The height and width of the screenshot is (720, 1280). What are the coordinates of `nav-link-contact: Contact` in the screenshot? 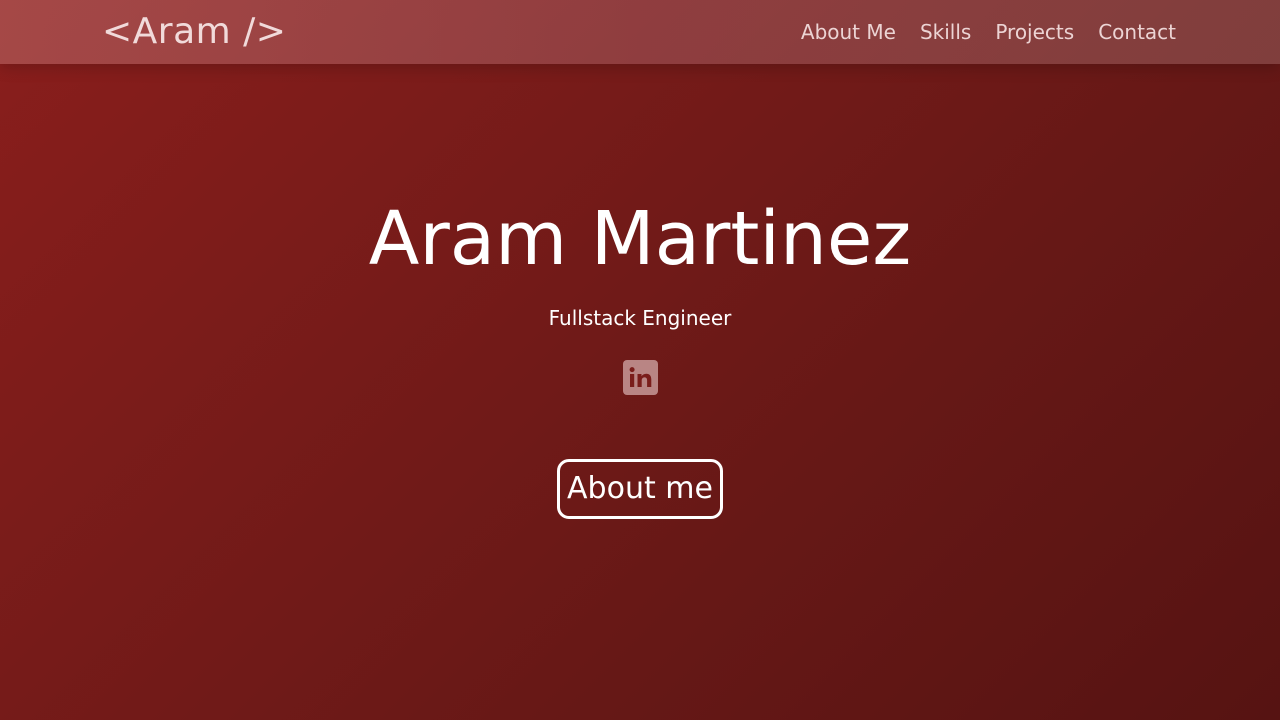 It's located at (1137, 32).